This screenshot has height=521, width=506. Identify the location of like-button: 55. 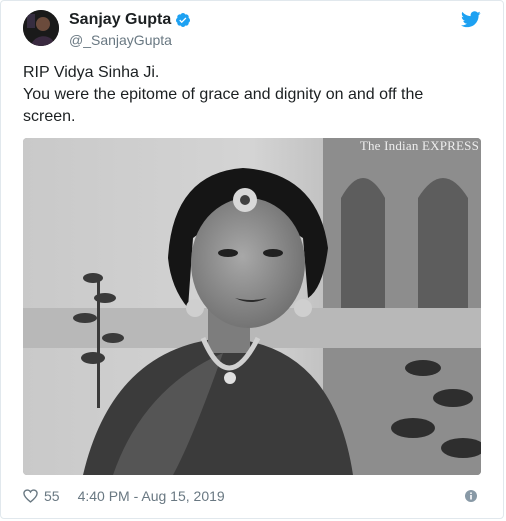
(41, 496).